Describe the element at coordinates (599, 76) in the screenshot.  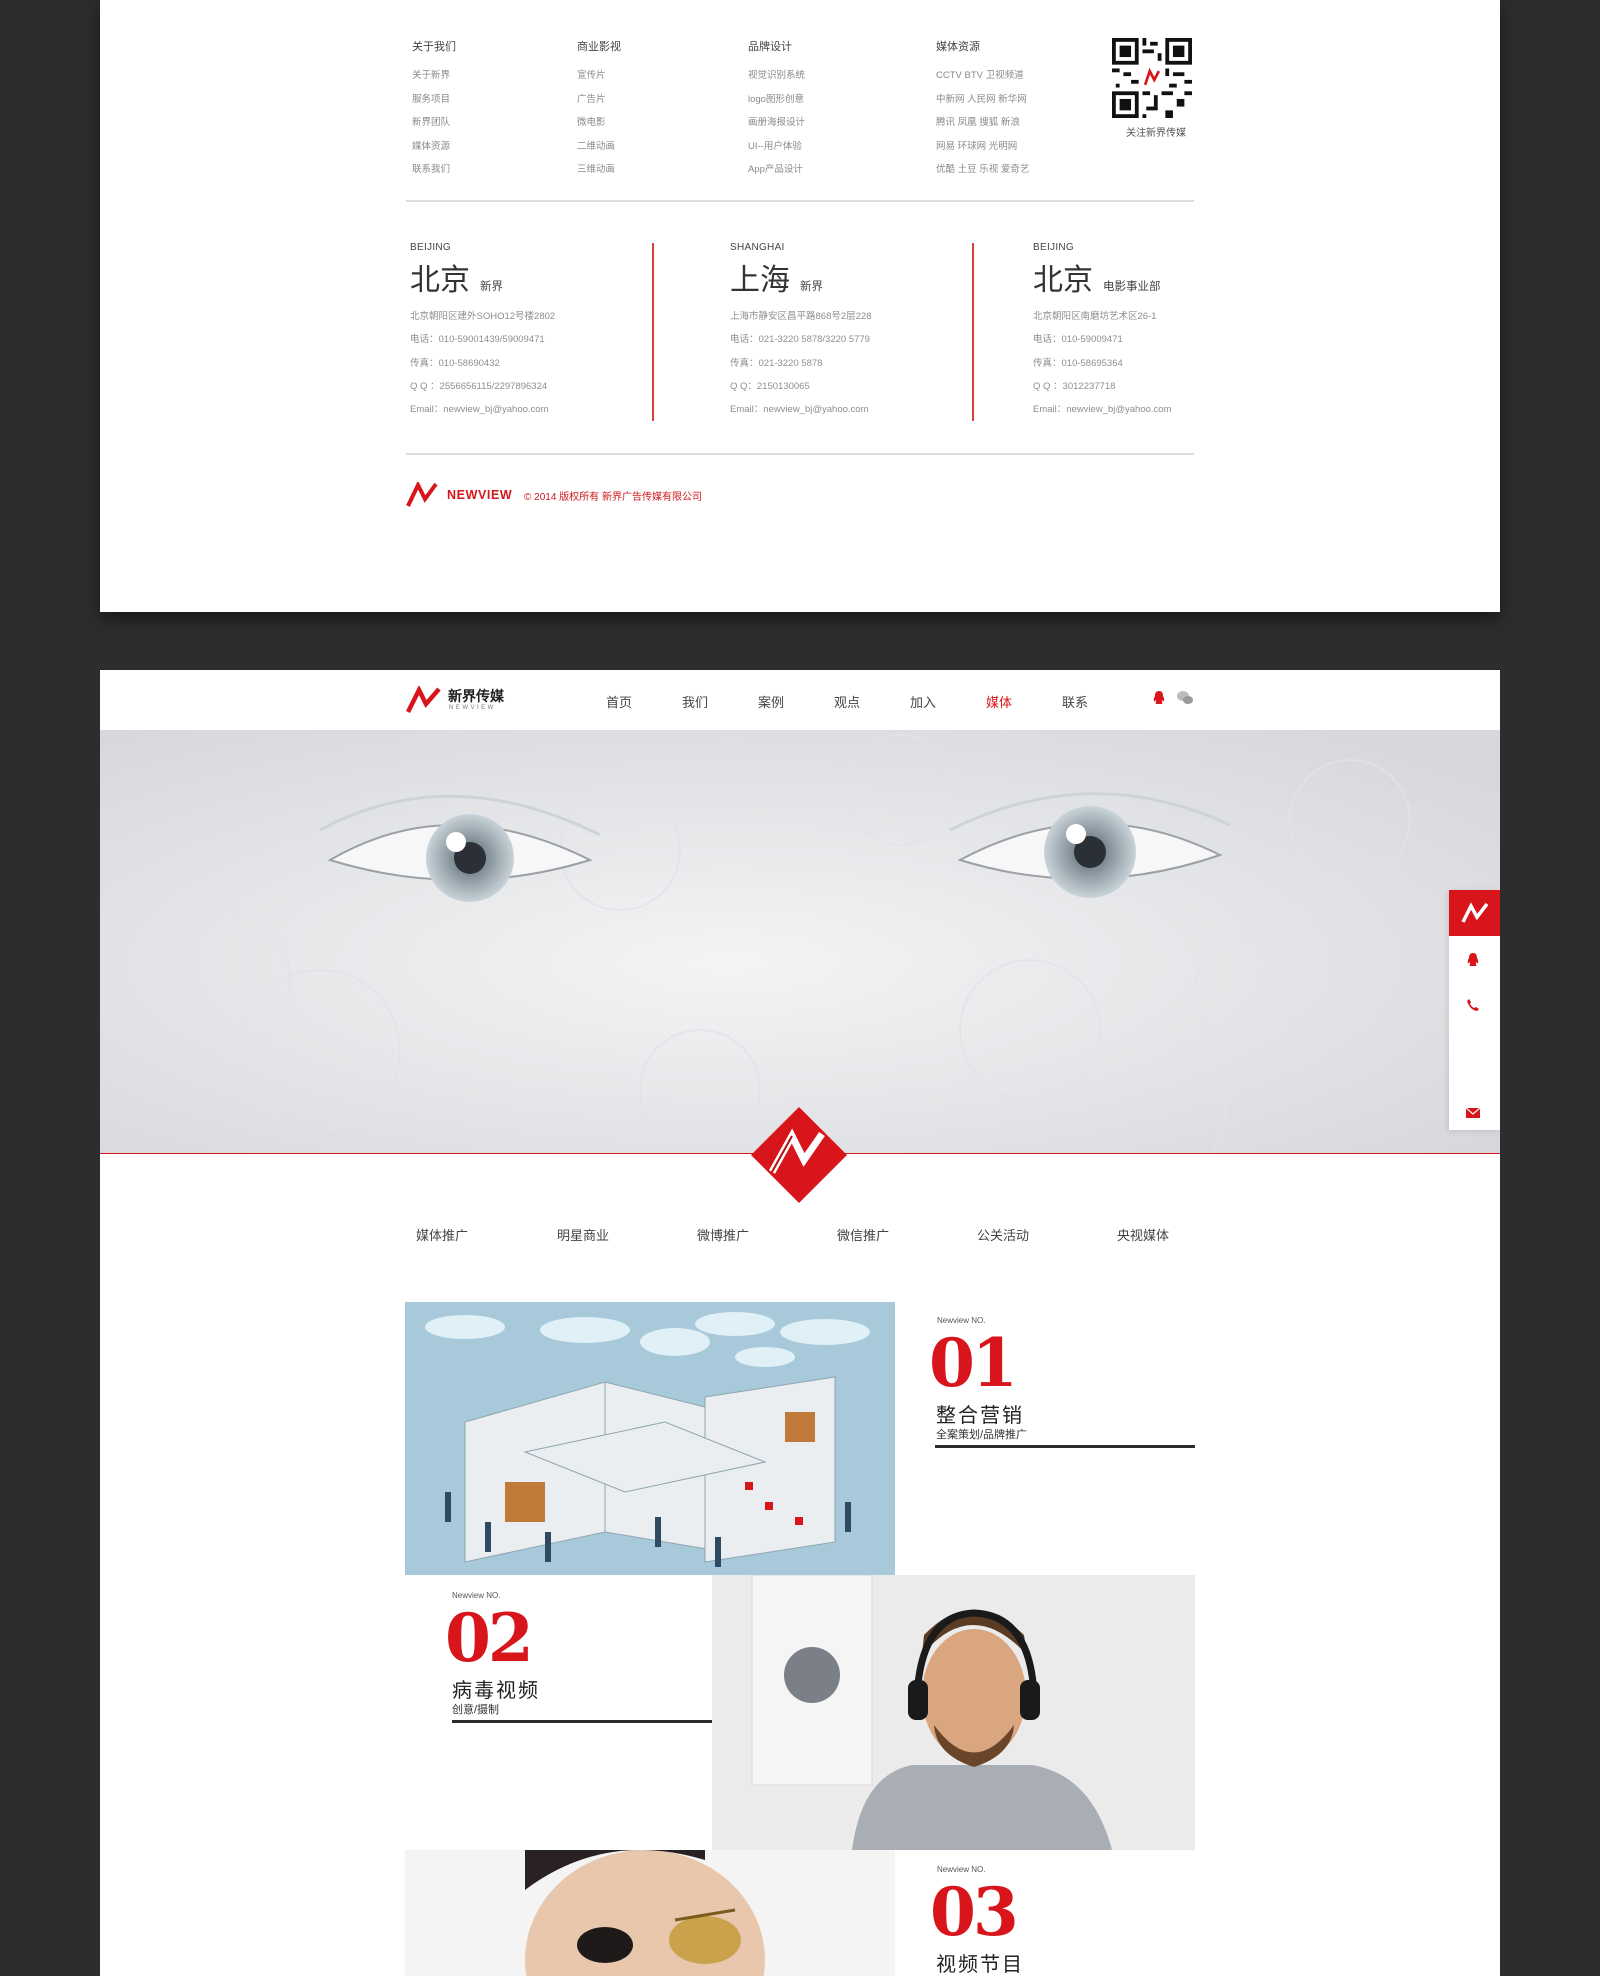
I see `footer-link: 宣传片` at that location.